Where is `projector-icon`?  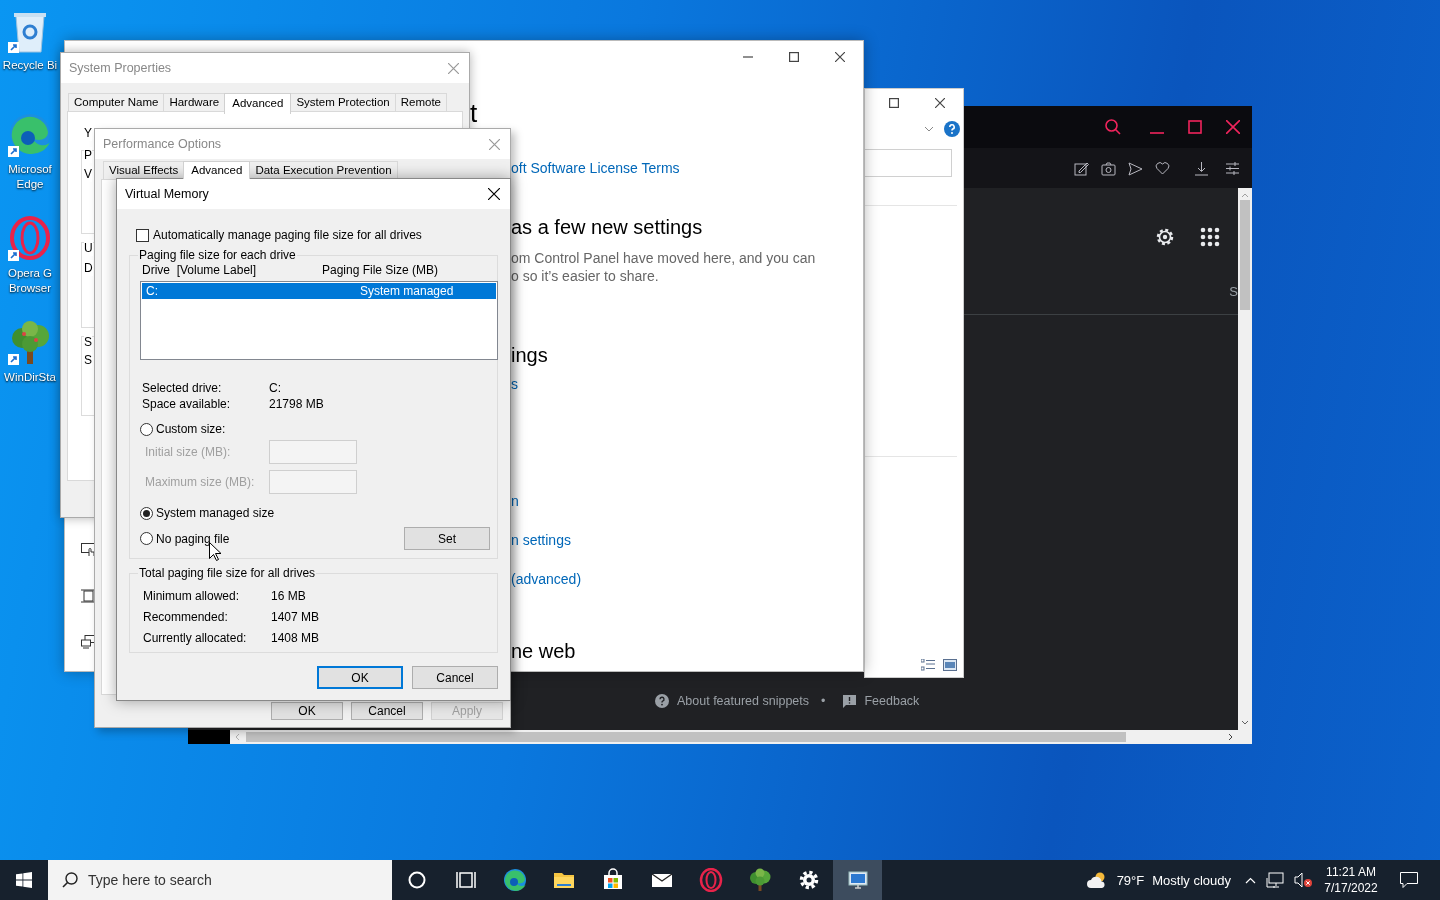
projector-icon is located at coordinates (88, 642).